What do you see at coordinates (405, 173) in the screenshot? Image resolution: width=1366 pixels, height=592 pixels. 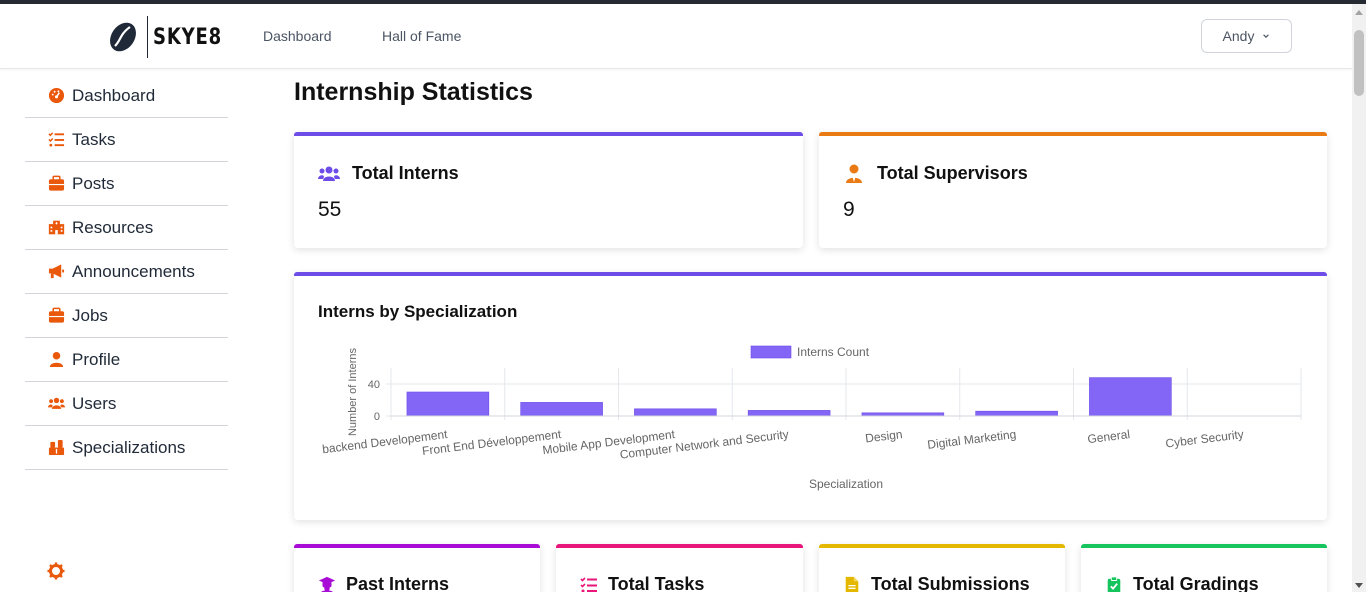 I see `stat-label: Total Interns` at bounding box center [405, 173].